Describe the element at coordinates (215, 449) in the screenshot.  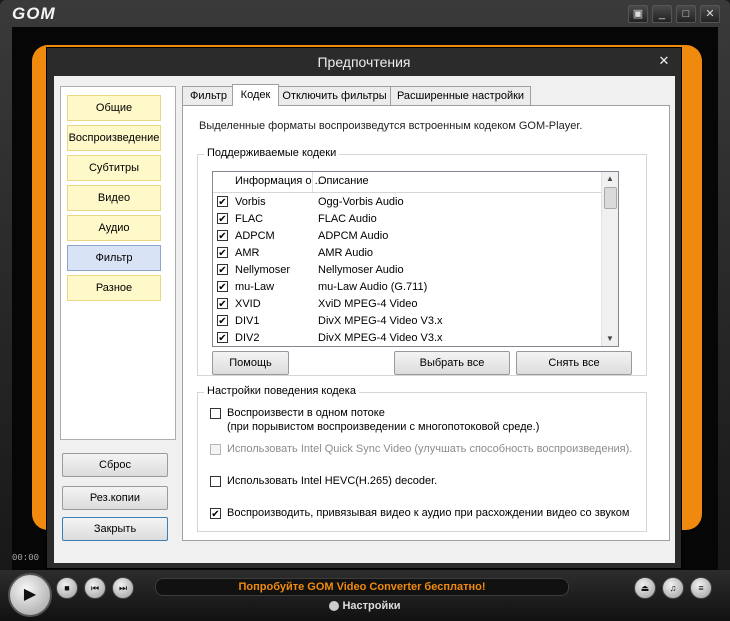
I see `quick-sync-checkbox` at that location.